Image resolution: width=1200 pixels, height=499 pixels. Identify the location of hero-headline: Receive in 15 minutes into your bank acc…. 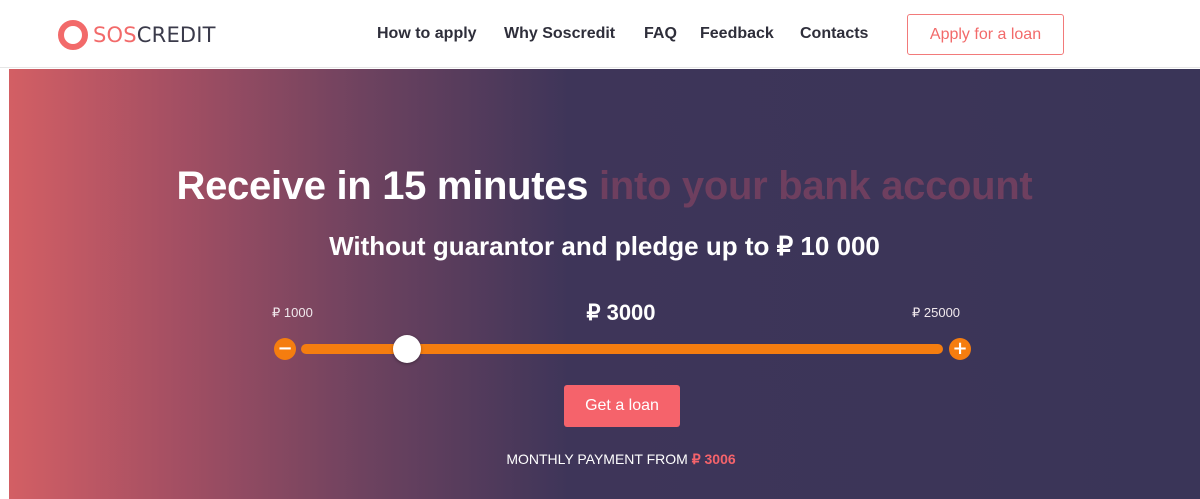
(604, 186).